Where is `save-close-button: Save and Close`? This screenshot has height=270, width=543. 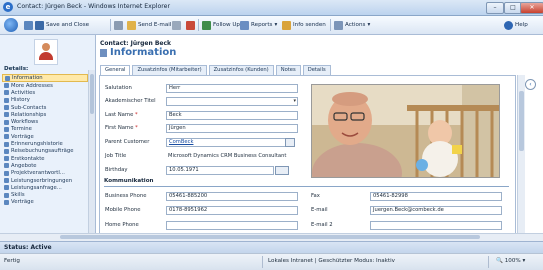 save-close-button: Save and Close is located at coordinates (56, 25).